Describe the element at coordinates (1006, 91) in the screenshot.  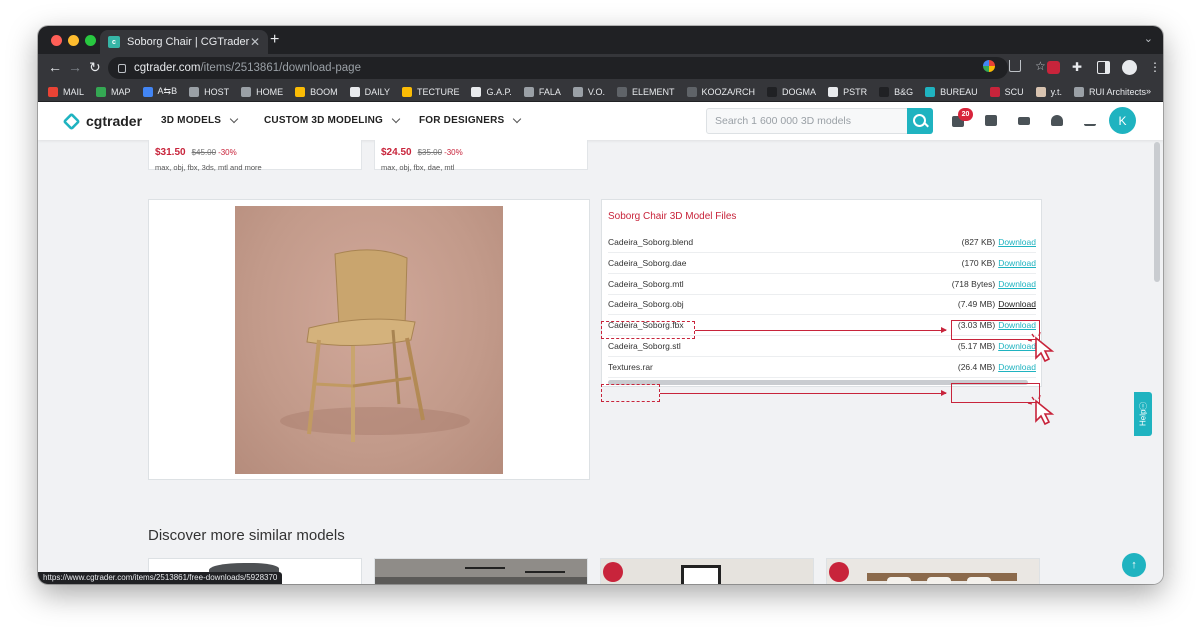
I see `bookmark-item: SCU` at that location.